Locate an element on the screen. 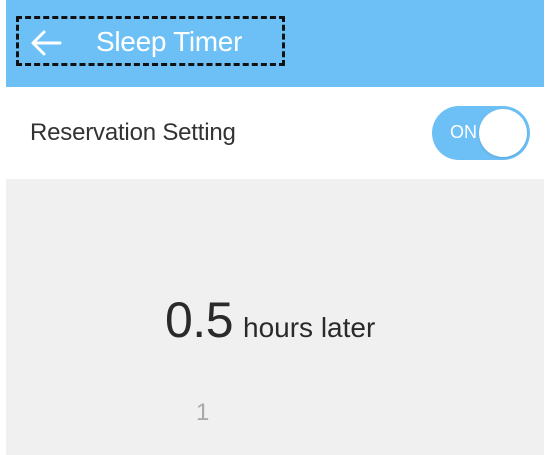 The image size is (550, 455). selected-value-row: 0.5 hours later is located at coordinates (270, 320).